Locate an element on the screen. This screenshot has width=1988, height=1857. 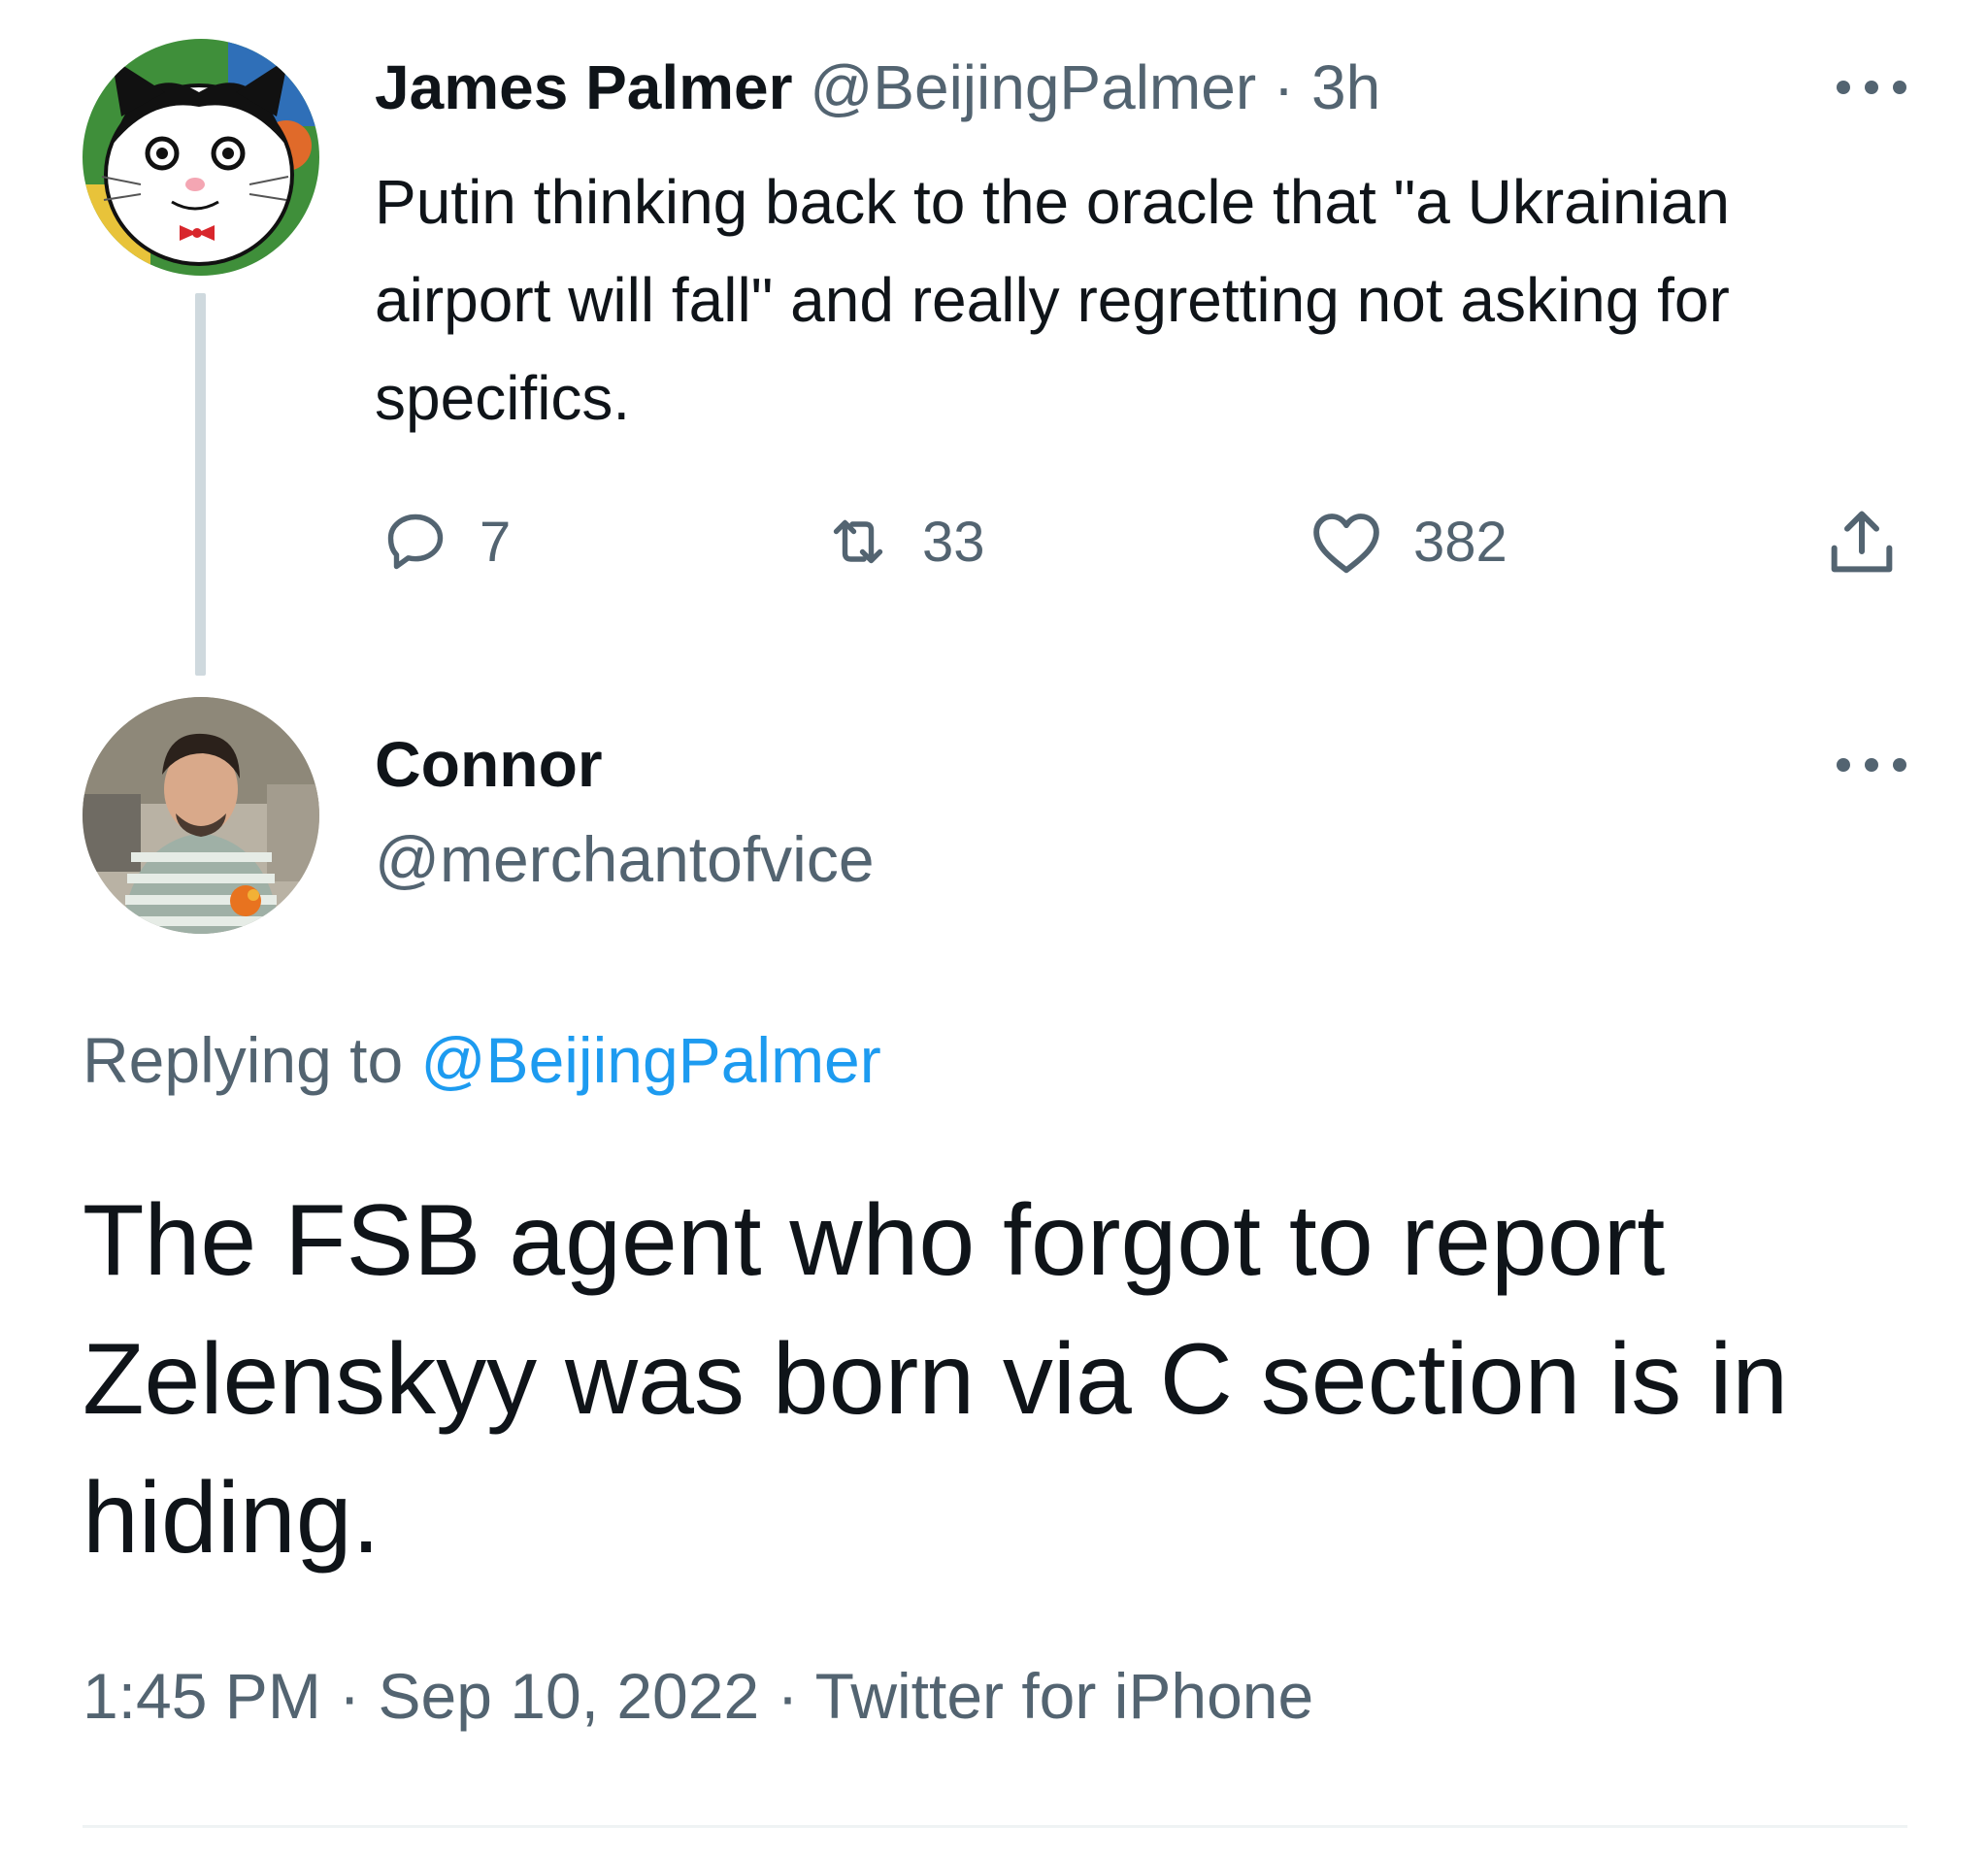
tweet-time: 1:45 PM is located at coordinates (202, 1696).